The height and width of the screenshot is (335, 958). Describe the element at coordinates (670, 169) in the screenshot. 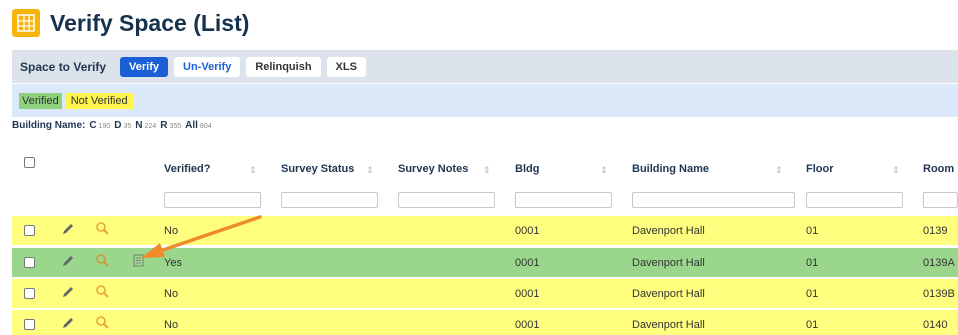

I see `column-header-building-name: Building Name` at that location.